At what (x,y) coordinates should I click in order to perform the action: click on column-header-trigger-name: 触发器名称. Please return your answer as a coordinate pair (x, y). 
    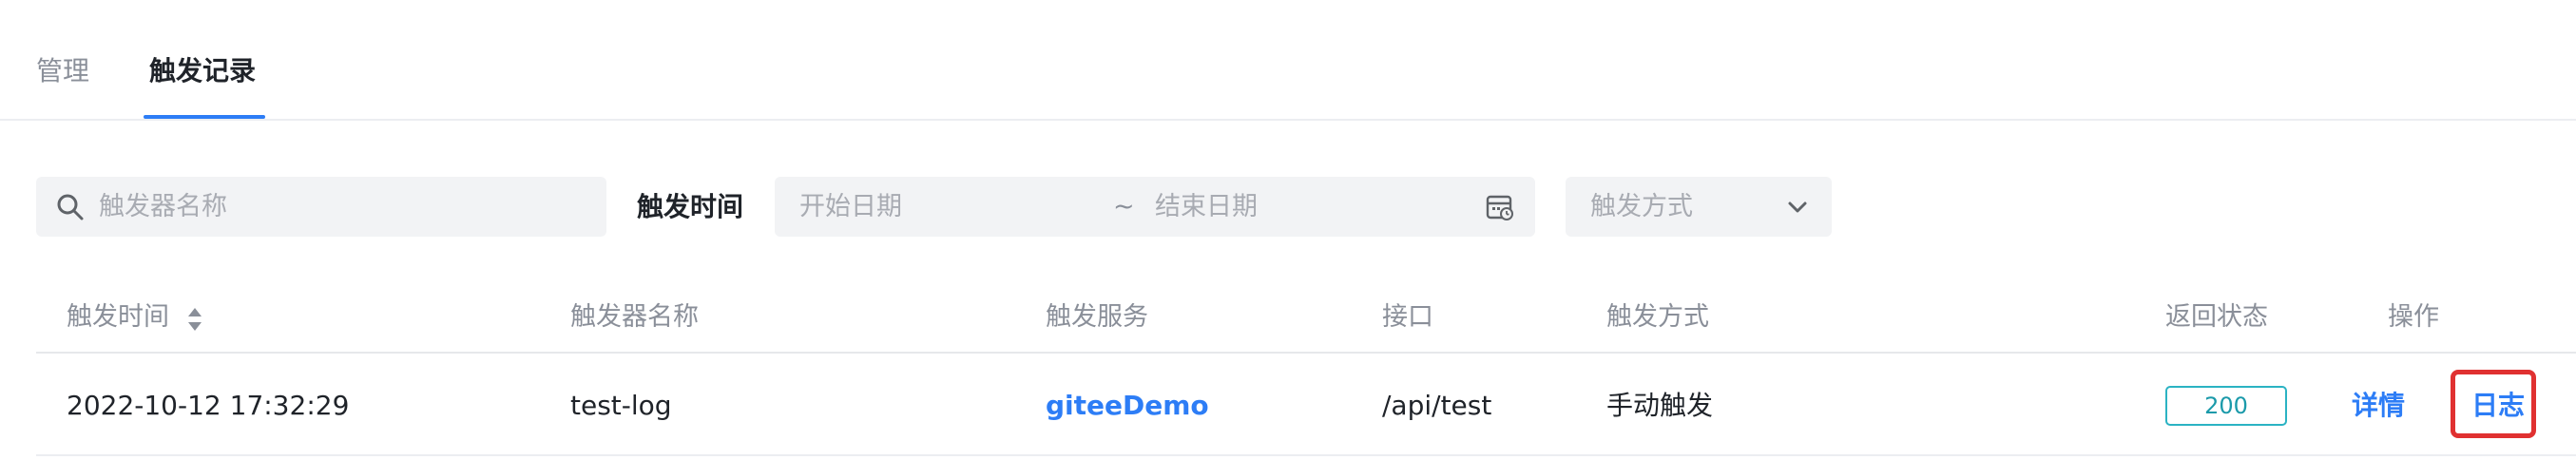
    Looking at the image, I should click on (634, 317).